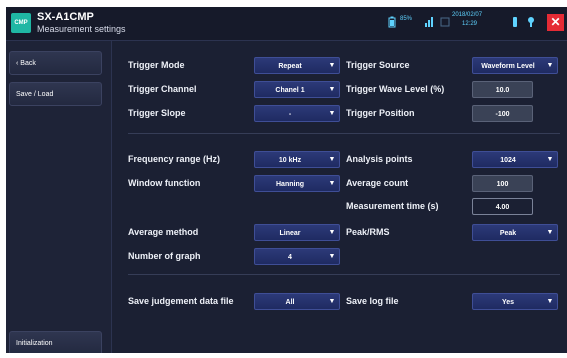 Image resolution: width=567 pixels, height=358 pixels. What do you see at coordinates (290, 90) in the screenshot?
I see `trigger-channel-value: Chanel 1` at bounding box center [290, 90].